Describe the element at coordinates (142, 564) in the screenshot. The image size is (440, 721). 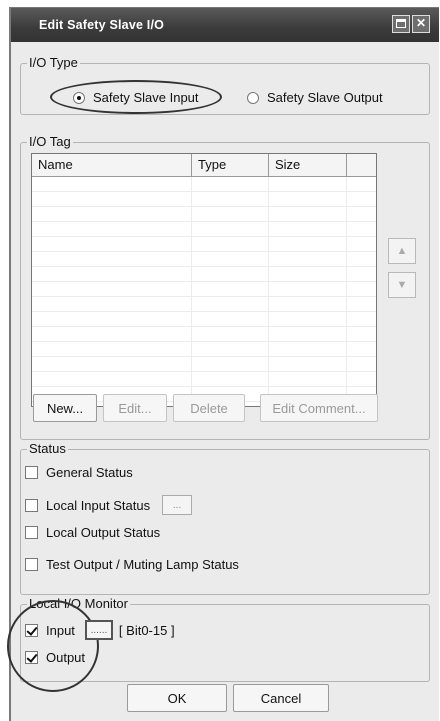
I see `checkbox-label: Test Output / Muting Lamp Status` at that location.